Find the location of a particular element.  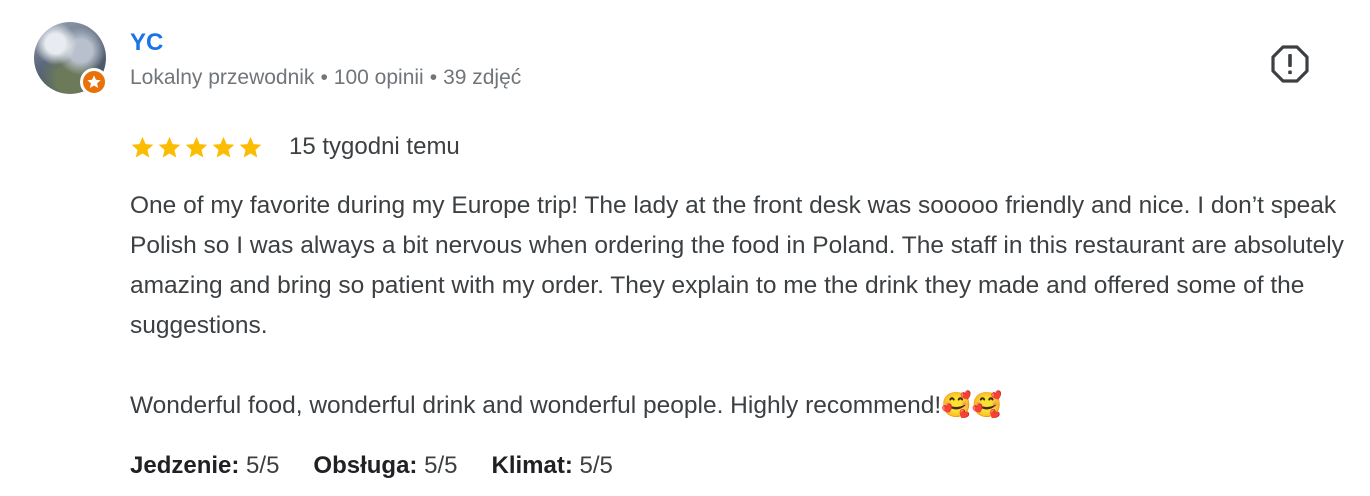

sub-rating-label: Klimat: is located at coordinates (532, 465).